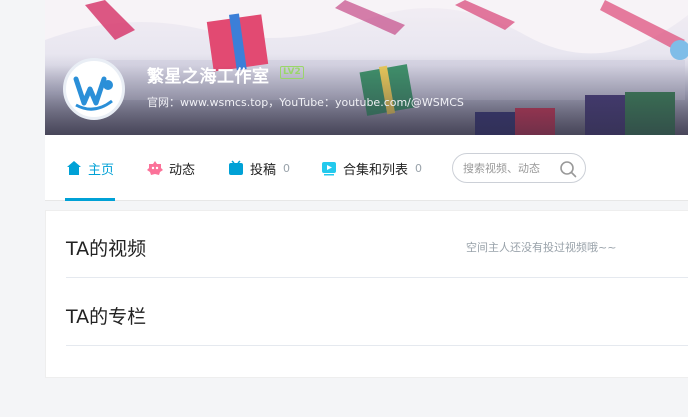 The width and height of the screenshot is (688, 417). I want to click on search-input, so click(509, 168).